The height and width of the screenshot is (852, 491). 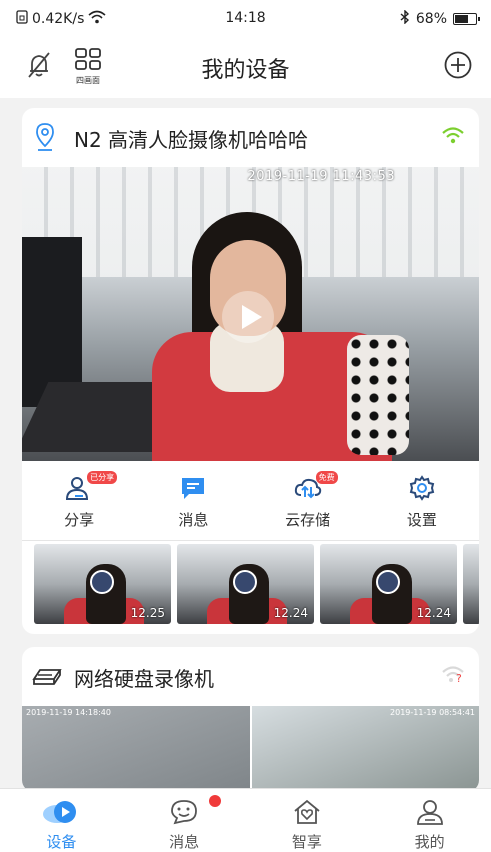 I want to click on hard-disk-recorder-icon, so click(x=47, y=679).